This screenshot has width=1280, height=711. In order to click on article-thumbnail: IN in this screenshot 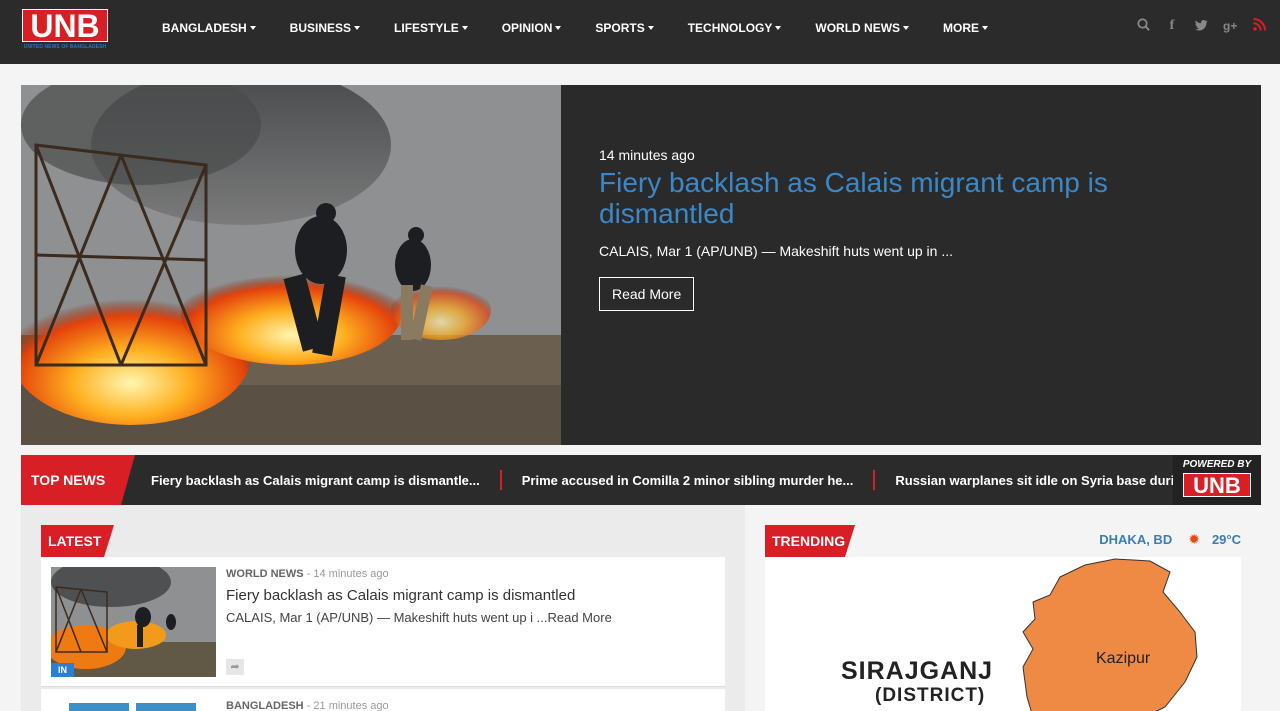, I will do `click(133, 622)`.